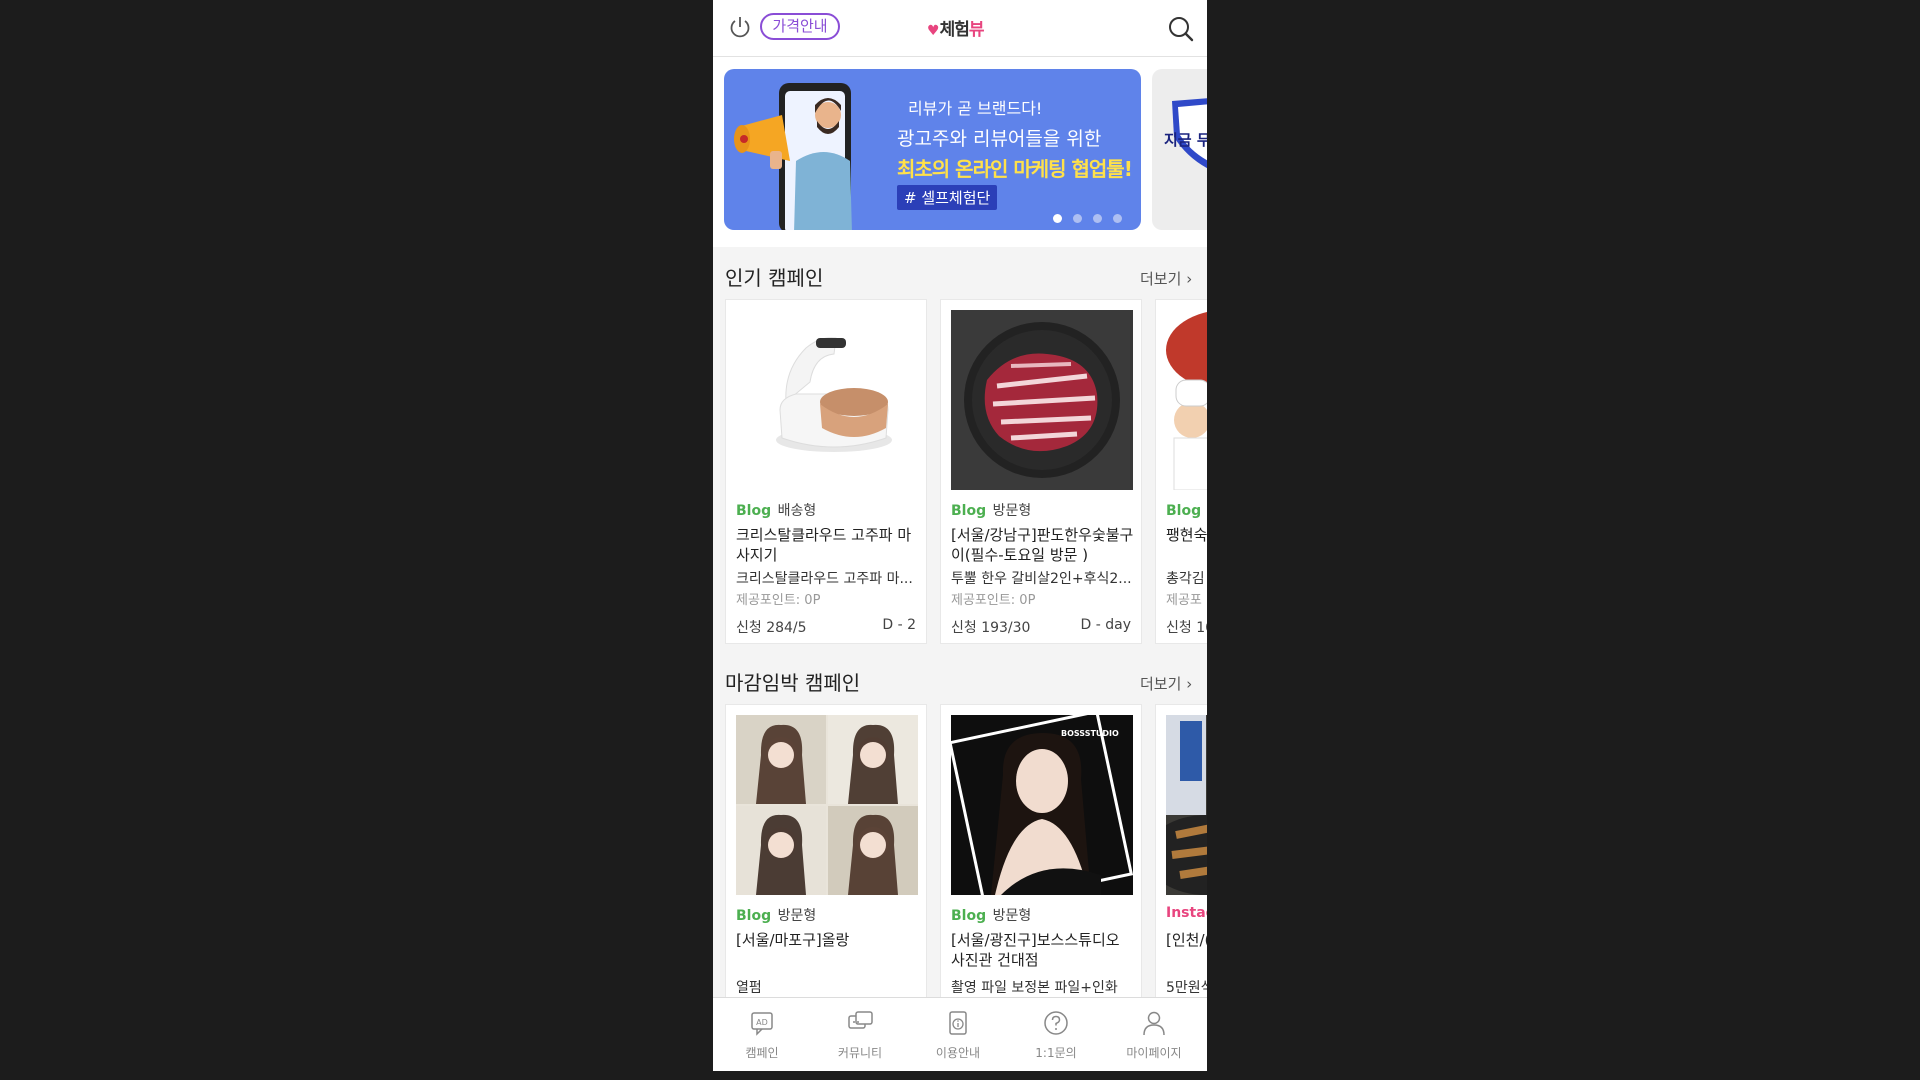 The height and width of the screenshot is (1080, 1920). What do you see at coordinates (1056, 1023) in the screenshot?
I see `question-icon` at bounding box center [1056, 1023].